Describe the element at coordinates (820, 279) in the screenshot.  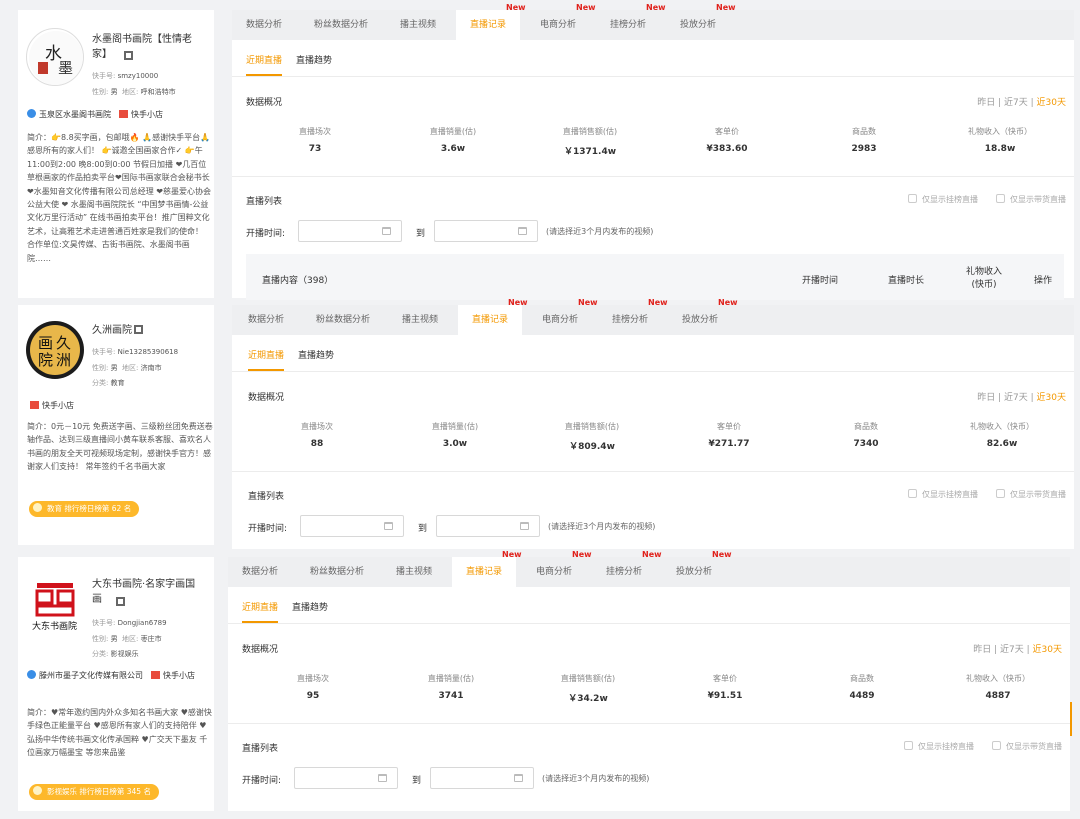
I see `col-start-time: 开播时间` at that location.